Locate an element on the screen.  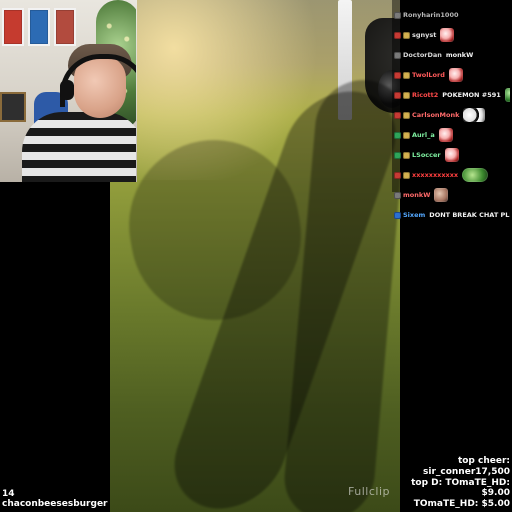
chat-text: DONT BREAK CHAT PLEASE is located at coordinates (469, 214).